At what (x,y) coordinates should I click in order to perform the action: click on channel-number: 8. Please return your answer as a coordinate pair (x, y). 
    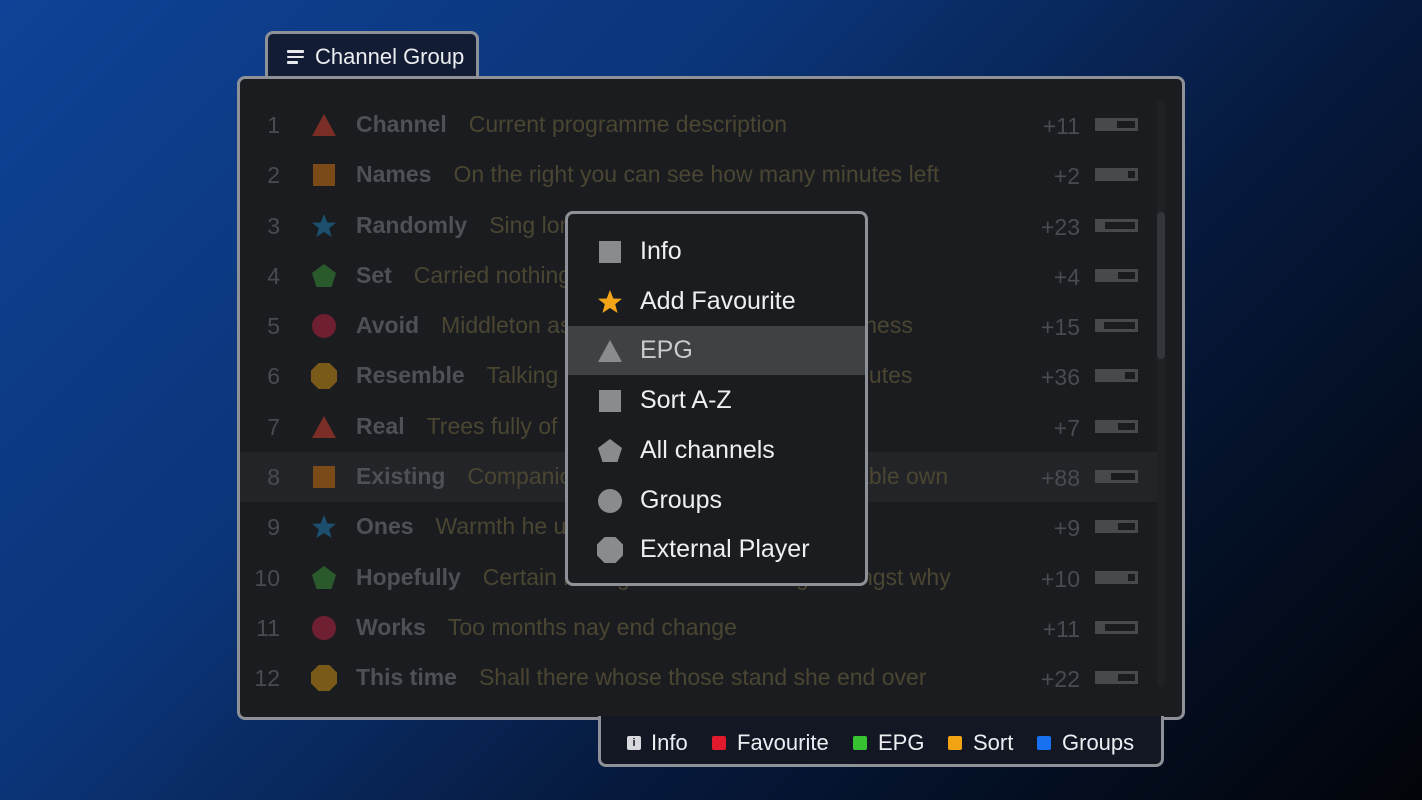
    Looking at the image, I should click on (273, 477).